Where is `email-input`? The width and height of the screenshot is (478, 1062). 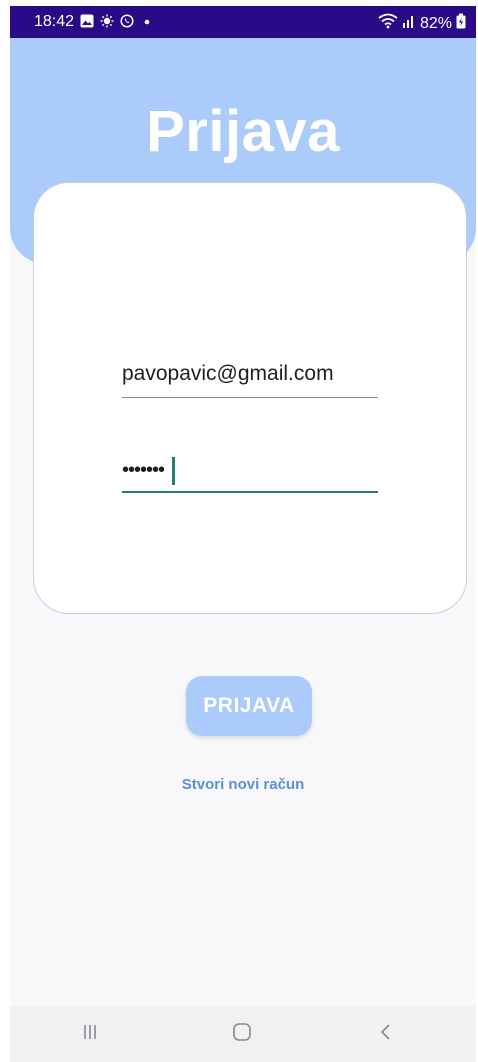
email-input is located at coordinates (250, 374).